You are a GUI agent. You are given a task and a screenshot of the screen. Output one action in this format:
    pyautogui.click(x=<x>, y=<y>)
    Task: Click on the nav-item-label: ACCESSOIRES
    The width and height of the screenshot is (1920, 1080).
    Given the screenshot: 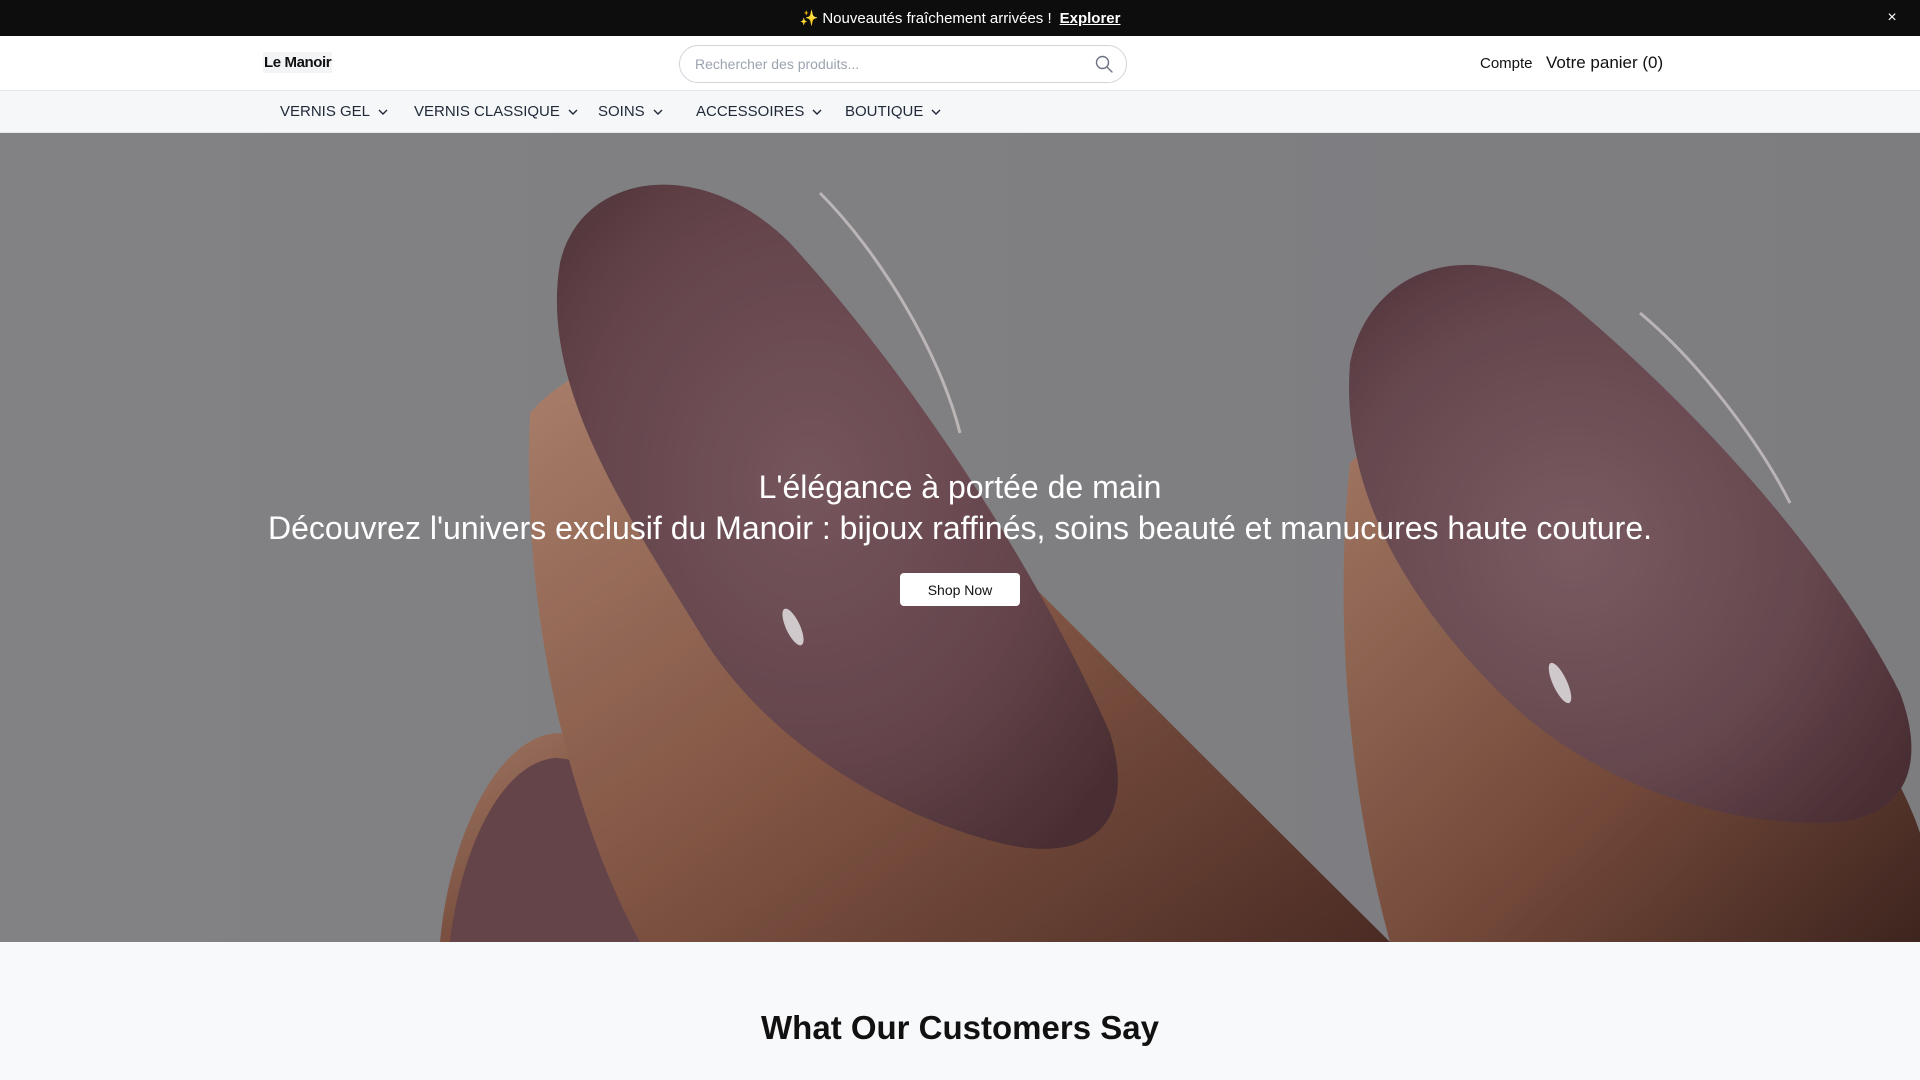 What is the action you would take?
    pyautogui.click(x=750, y=111)
    